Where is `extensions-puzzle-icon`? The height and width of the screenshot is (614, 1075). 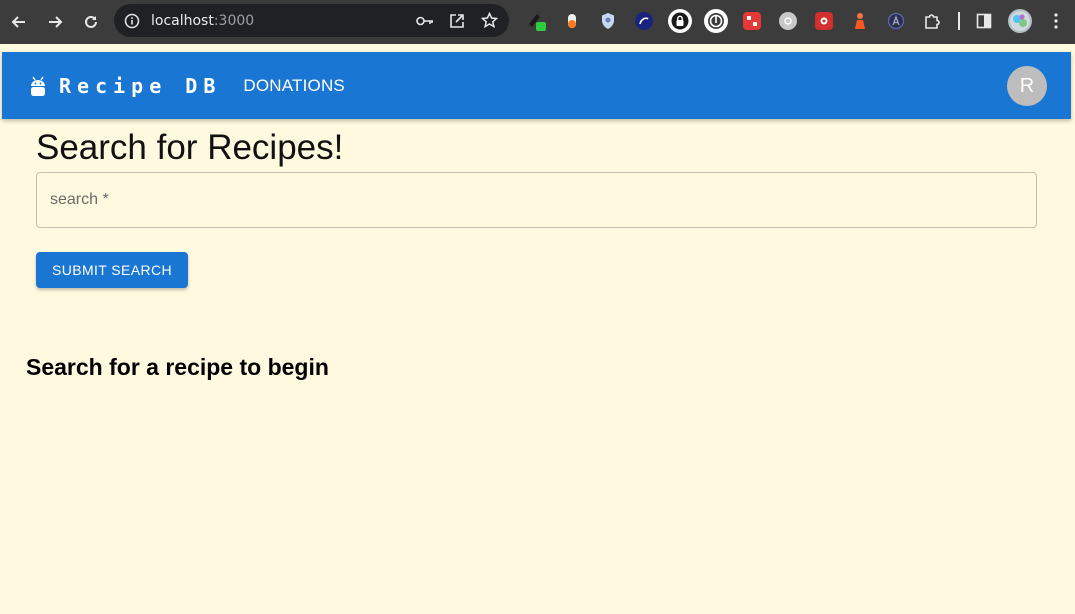 extensions-puzzle-icon is located at coordinates (932, 21).